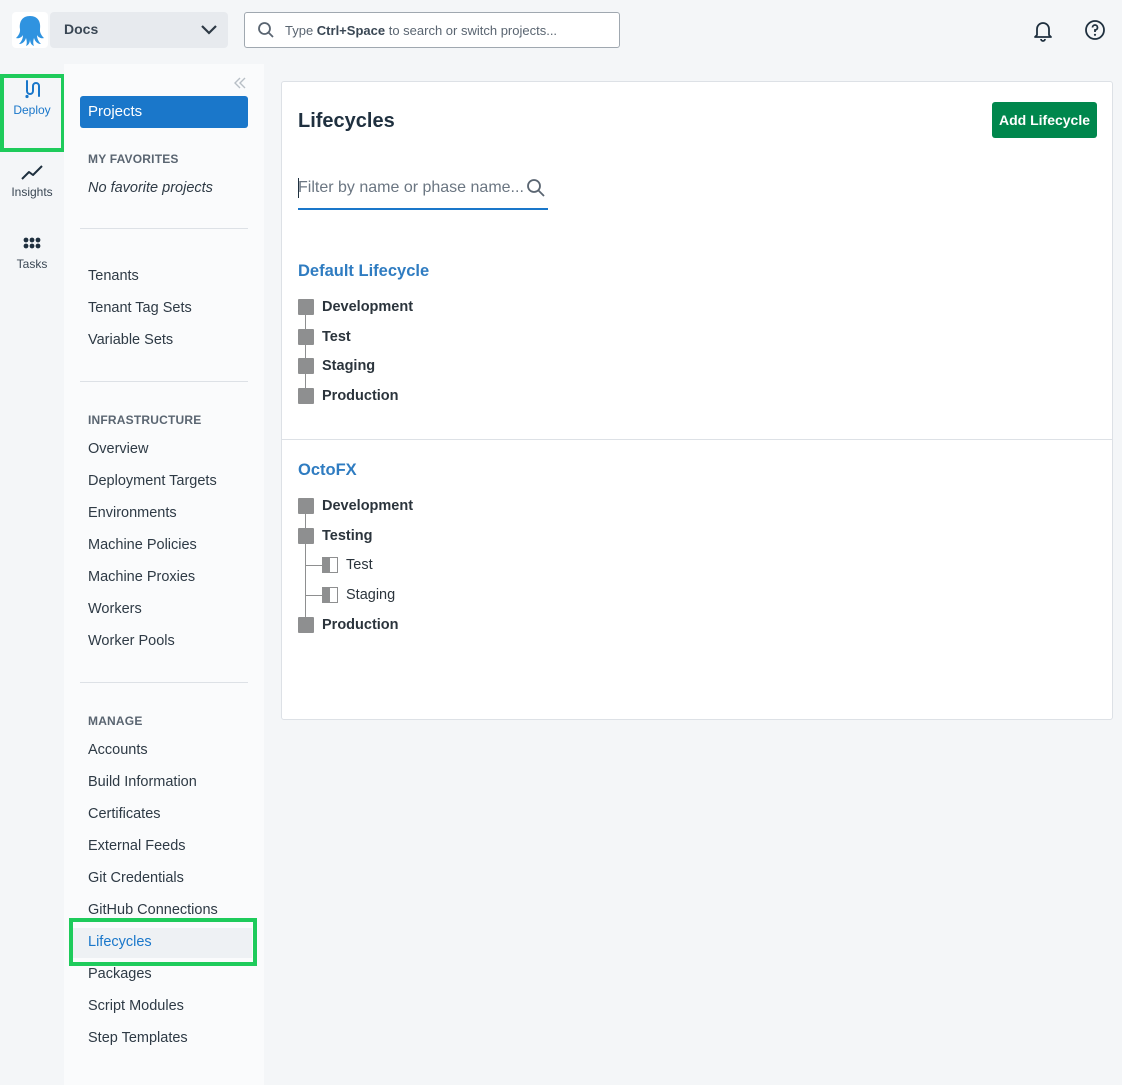 The width and height of the screenshot is (1122, 1085). What do you see at coordinates (152, 481) in the screenshot?
I see `sidebar-item-deployment-targets: Deployment Targets` at bounding box center [152, 481].